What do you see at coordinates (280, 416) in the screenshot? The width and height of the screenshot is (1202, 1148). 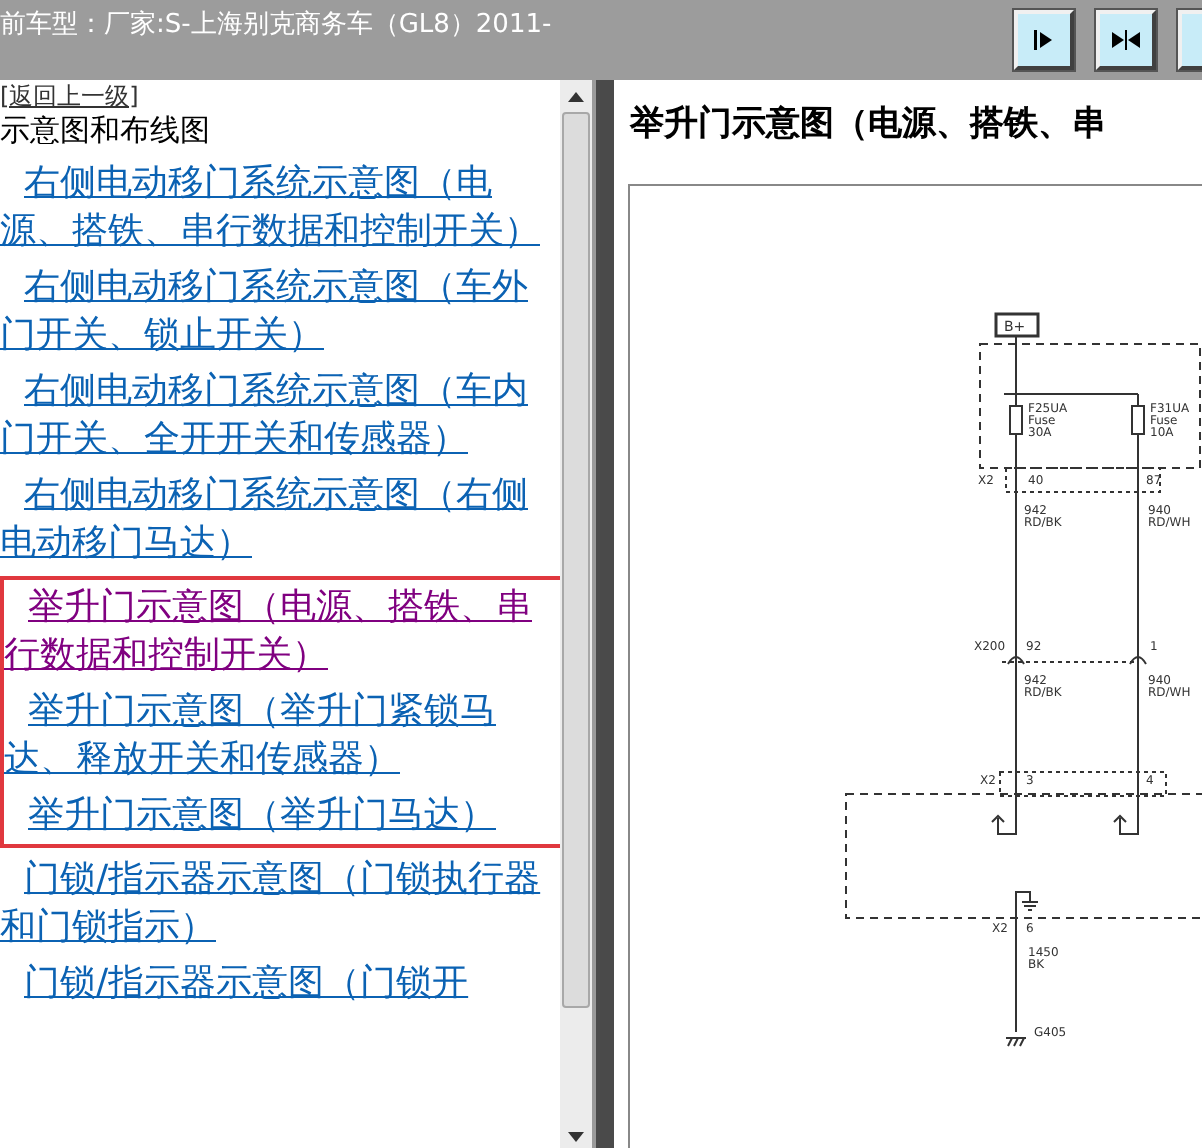 I see `topic-link: 右侧电动移门系统示意图（车内门开关、全开开关和传感器）` at bounding box center [280, 416].